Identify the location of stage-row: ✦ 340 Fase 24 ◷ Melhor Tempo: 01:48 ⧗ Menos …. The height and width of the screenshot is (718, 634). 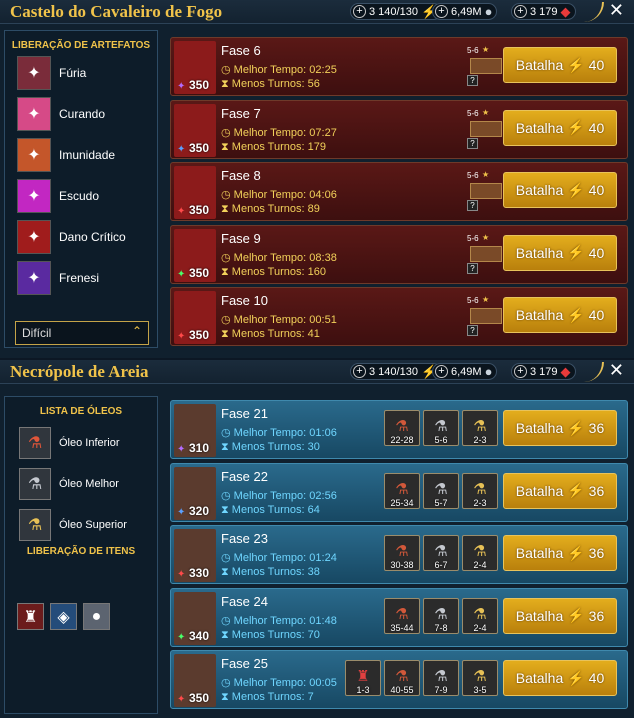
(399, 617).